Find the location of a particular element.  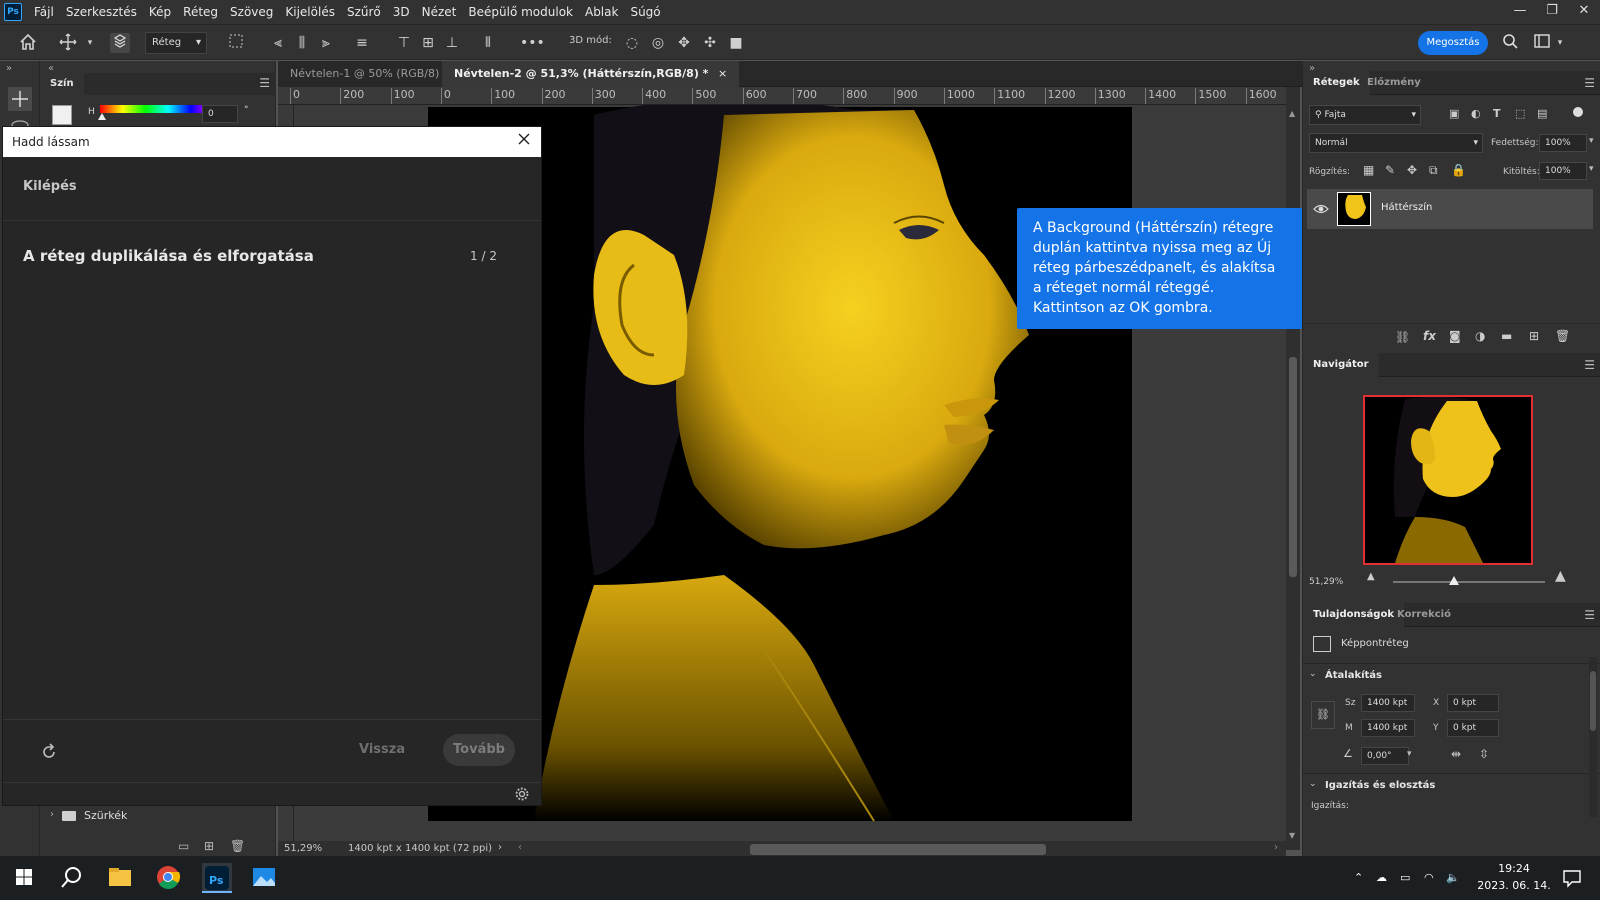

auto-select-dropdown: Réteg ▾ is located at coordinates (176, 43).